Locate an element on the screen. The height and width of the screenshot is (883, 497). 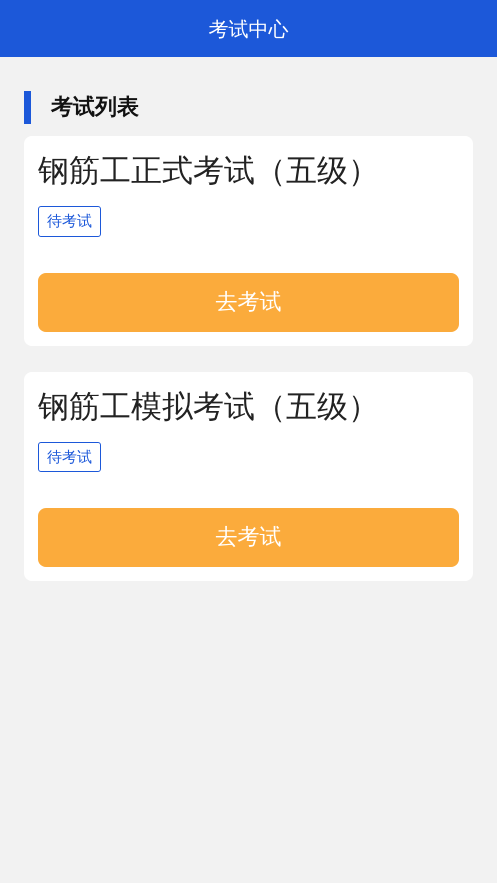
exam-title: 钢筋工模拟考试（五级） is located at coordinates (209, 407).